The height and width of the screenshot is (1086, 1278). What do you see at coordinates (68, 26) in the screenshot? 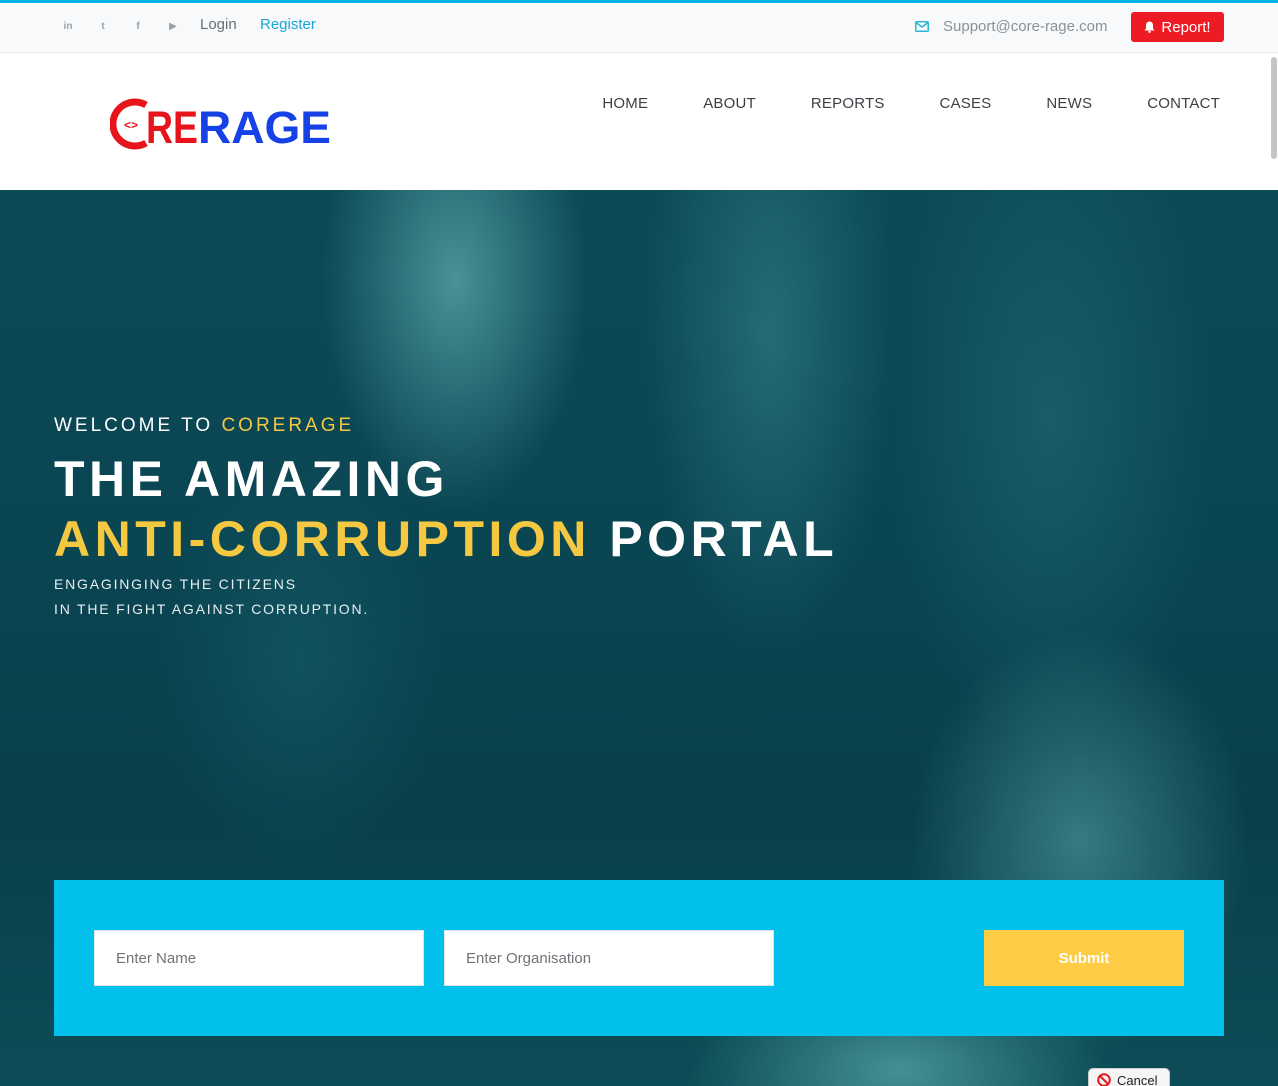
I see `linkedin-icon: in` at bounding box center [68, 26].